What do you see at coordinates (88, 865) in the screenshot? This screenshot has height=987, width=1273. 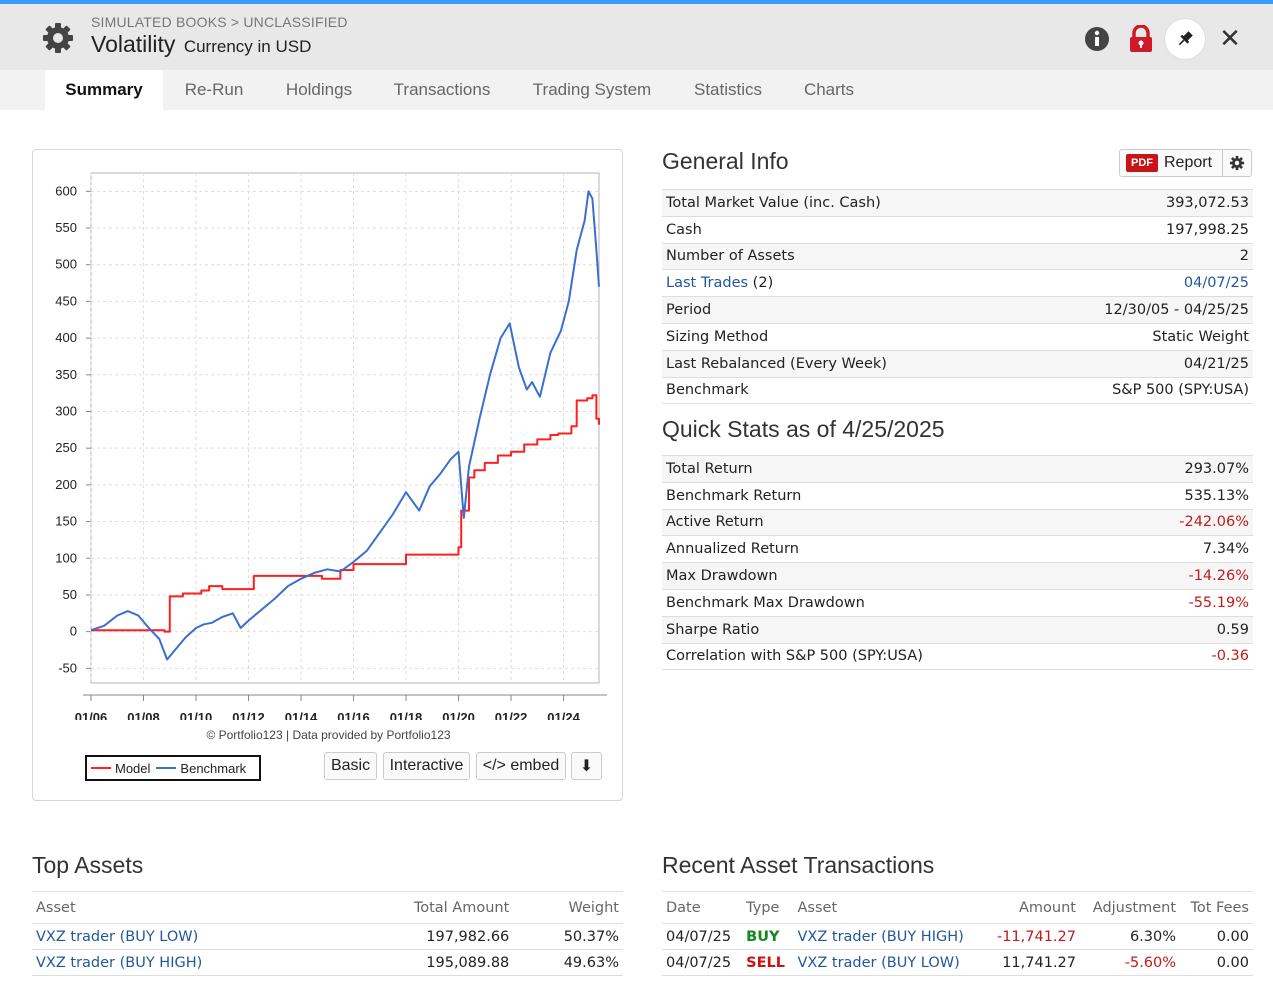 I see `top-assets-title: Top Assets` at bounding box center [88, 865].